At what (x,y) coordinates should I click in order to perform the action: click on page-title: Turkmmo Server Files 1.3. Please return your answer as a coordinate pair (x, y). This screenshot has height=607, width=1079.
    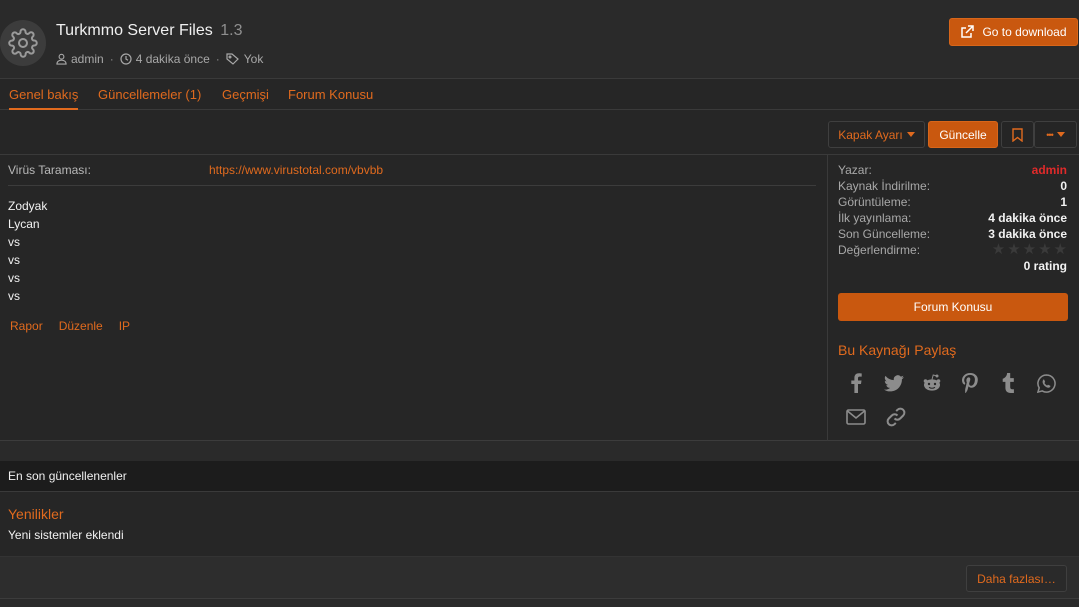
    Looking at the image, I should click on (149, 31).